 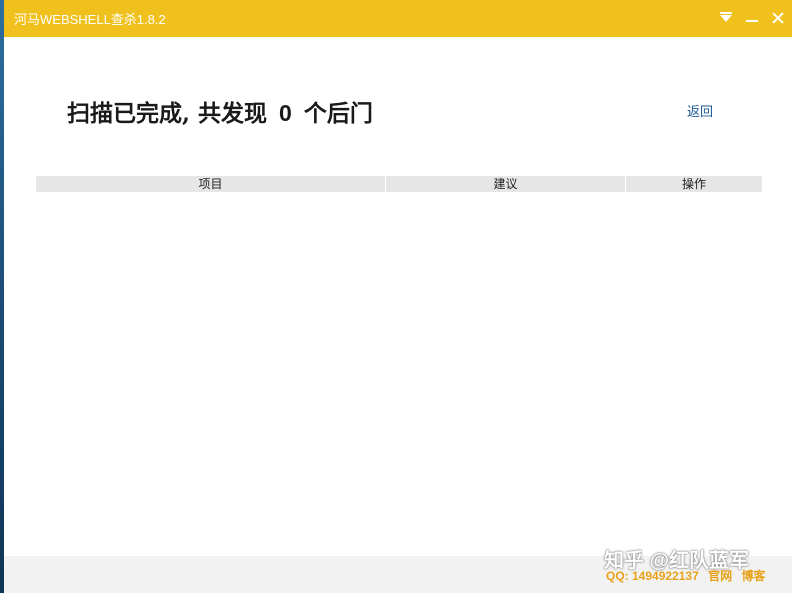 I want to click on backdoor-count: 0, so click(x=285, y=113).